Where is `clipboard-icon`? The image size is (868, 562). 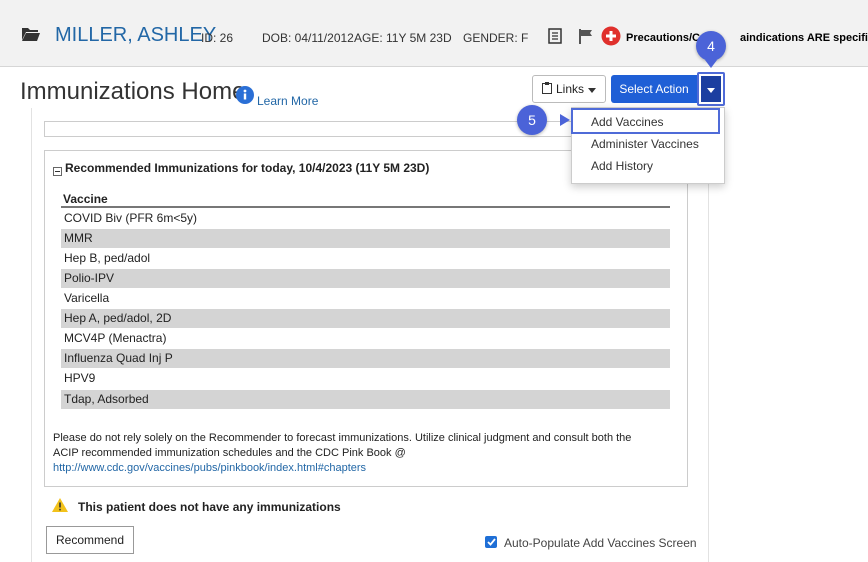 clipboard-icon is located at coordinates (546, 89).